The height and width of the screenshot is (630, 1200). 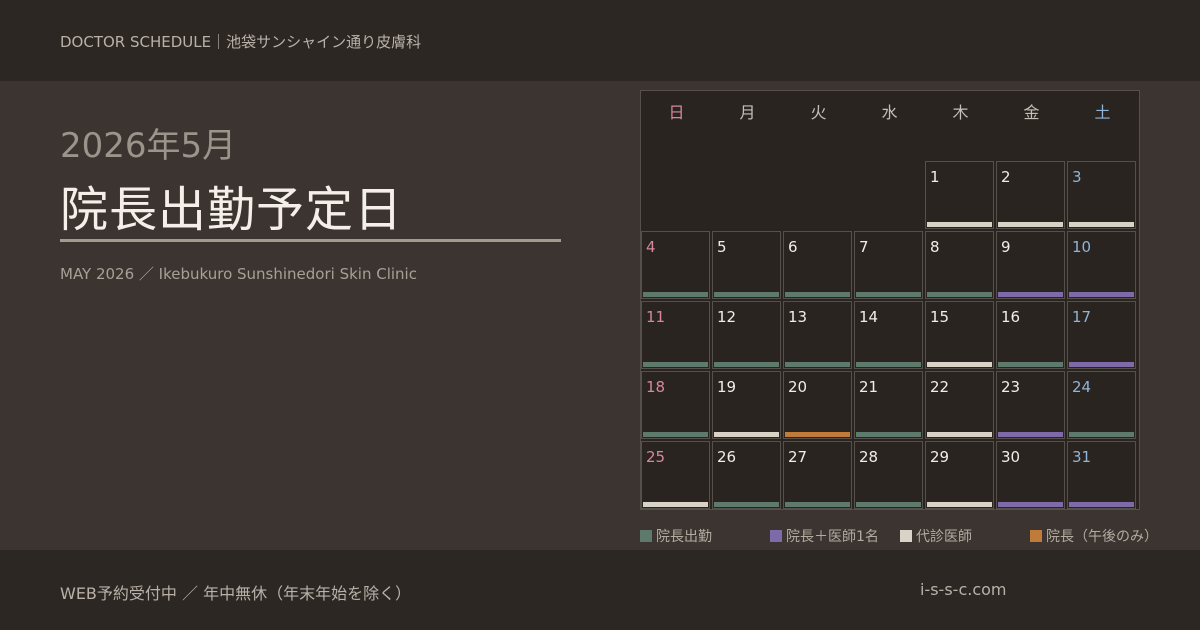 What do you see at coordinates (1011, 317) in the screenshot?
I see `day-number: 16` at bounding box center [1011, 317].